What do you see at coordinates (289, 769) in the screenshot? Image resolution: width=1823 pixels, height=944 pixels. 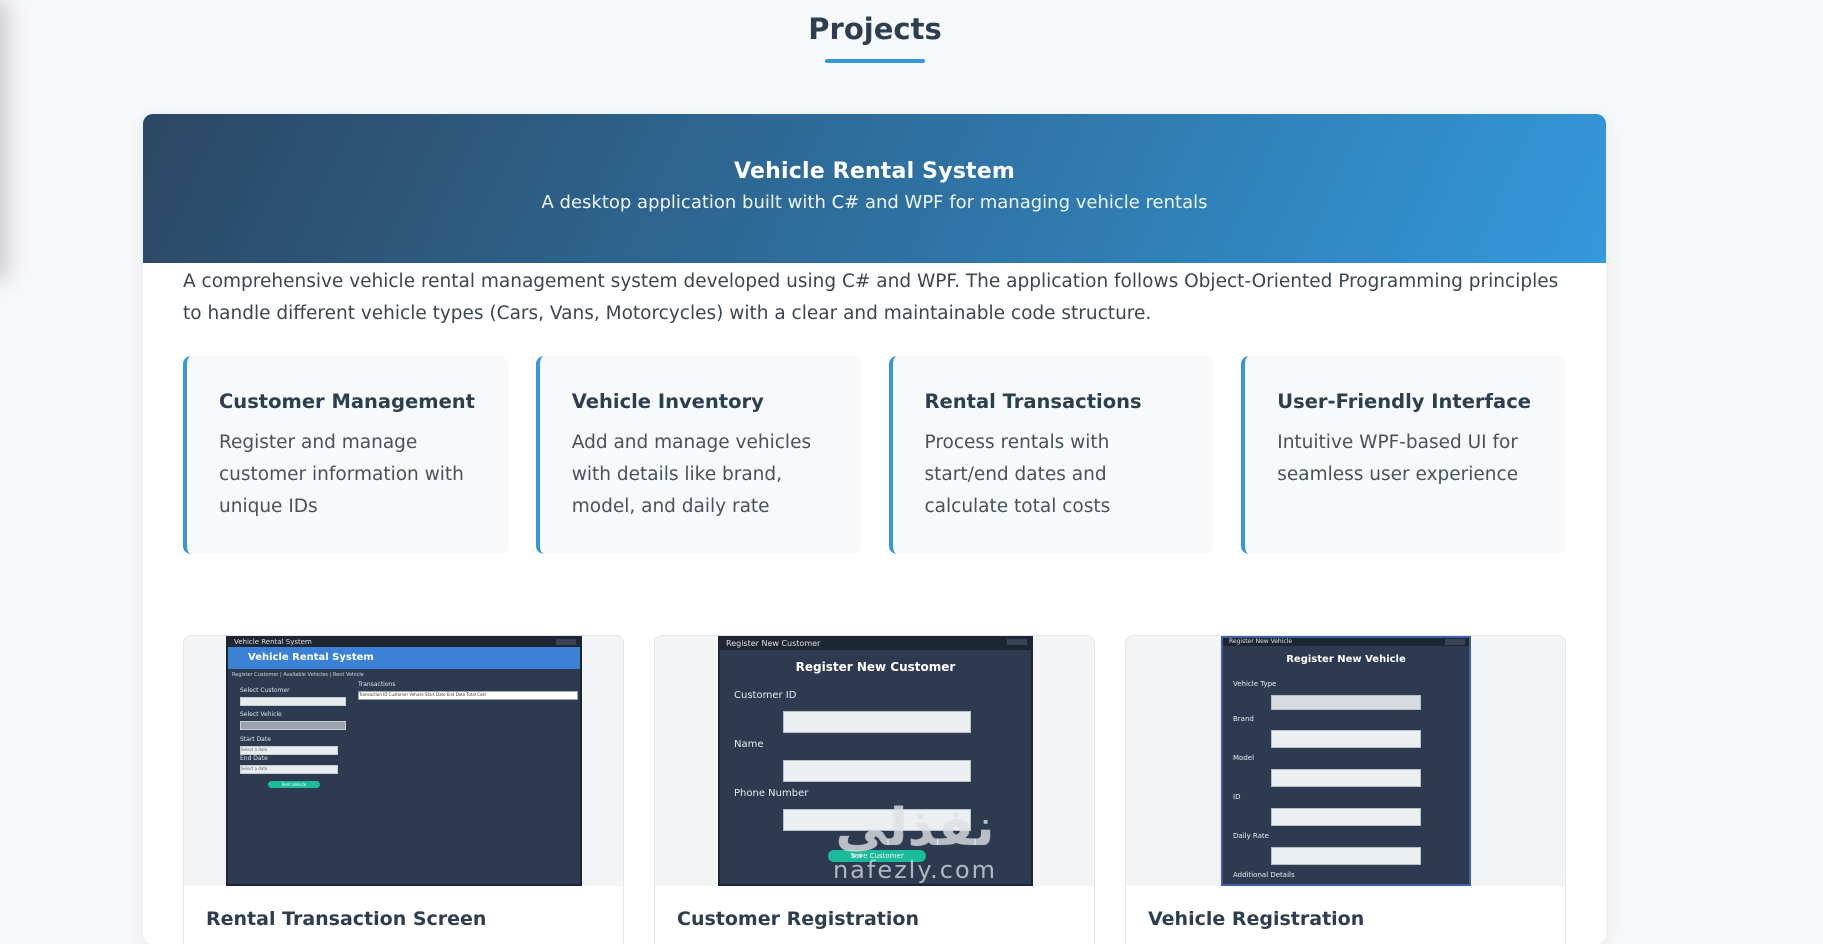 I see `end-date-field: Select a date` at bounding box center [289, 769].